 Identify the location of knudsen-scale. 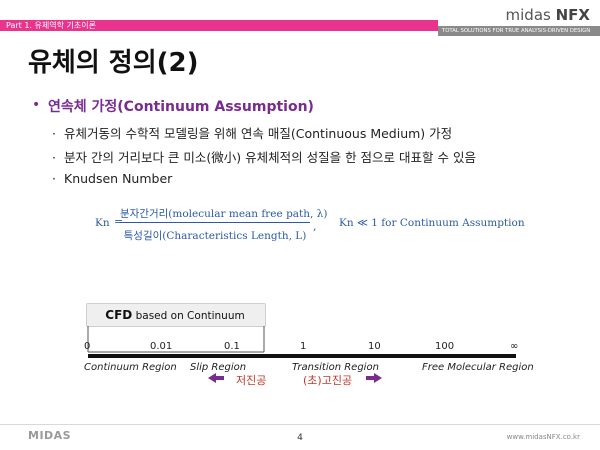
(301, 354).